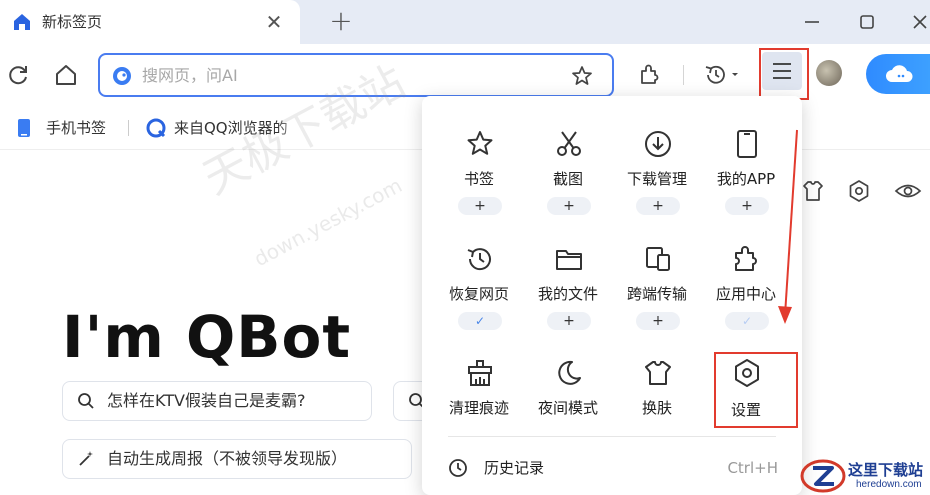  What do you see at coordinates (569, 372) in the screenshot?
I see `moon-icon` at bounding box center [569, 372].